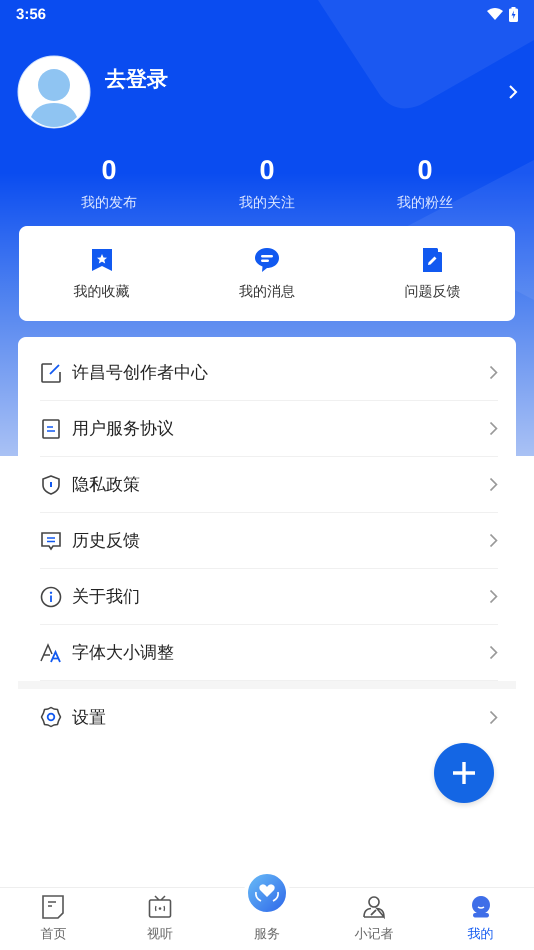 The height and width of the screenshot is (950, 534). Describe the element at coordinates (481, 907) in the screenshot. I see `user-icon` at that location.